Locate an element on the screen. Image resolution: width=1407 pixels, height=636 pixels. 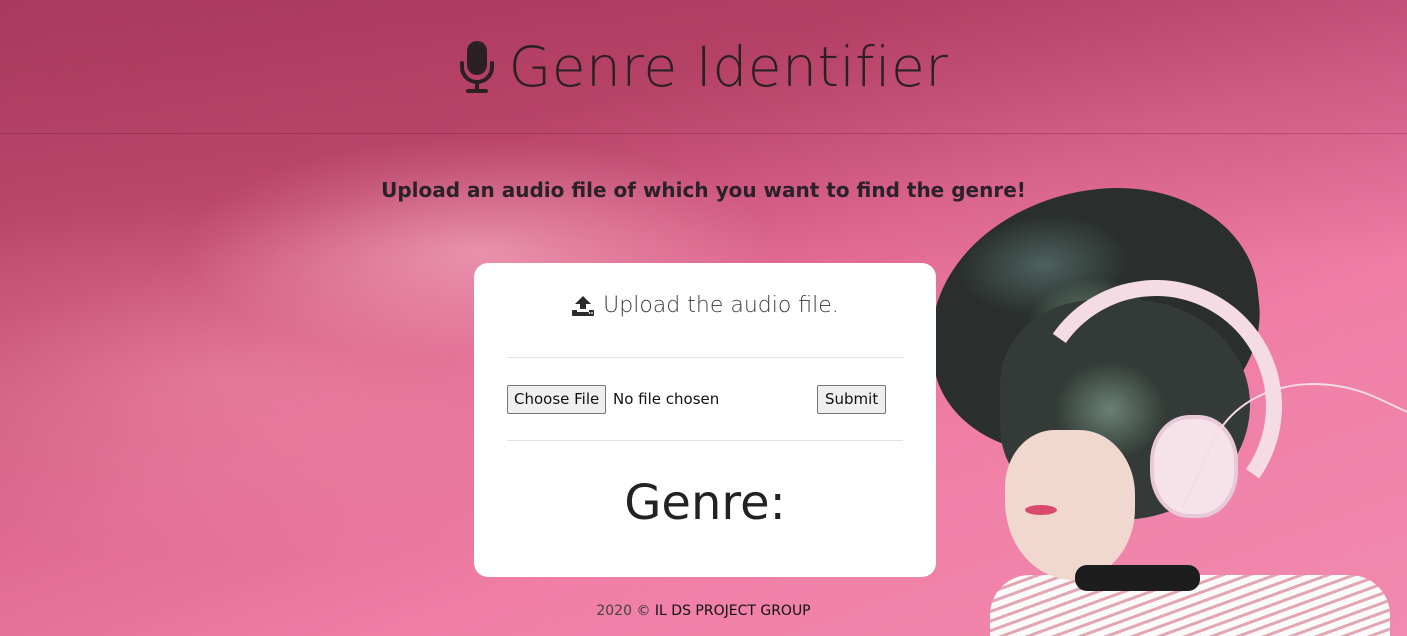
photo-lips is located at coordinates (1041, 510).